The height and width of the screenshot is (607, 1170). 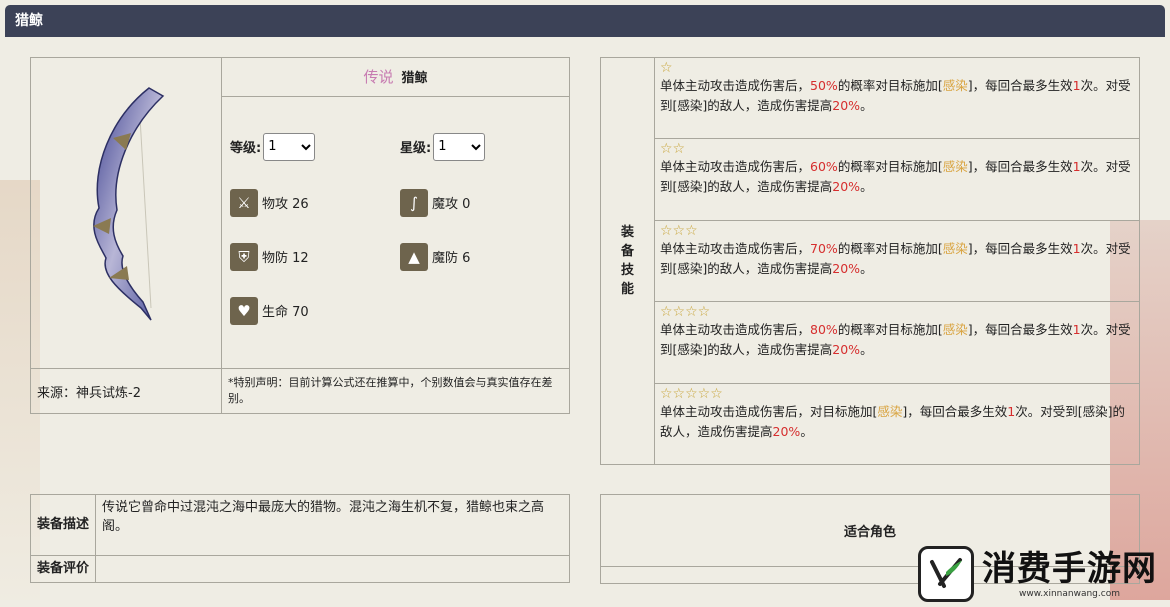 I want to click on page-title: 猎鲸, so click(x=585, y=21).